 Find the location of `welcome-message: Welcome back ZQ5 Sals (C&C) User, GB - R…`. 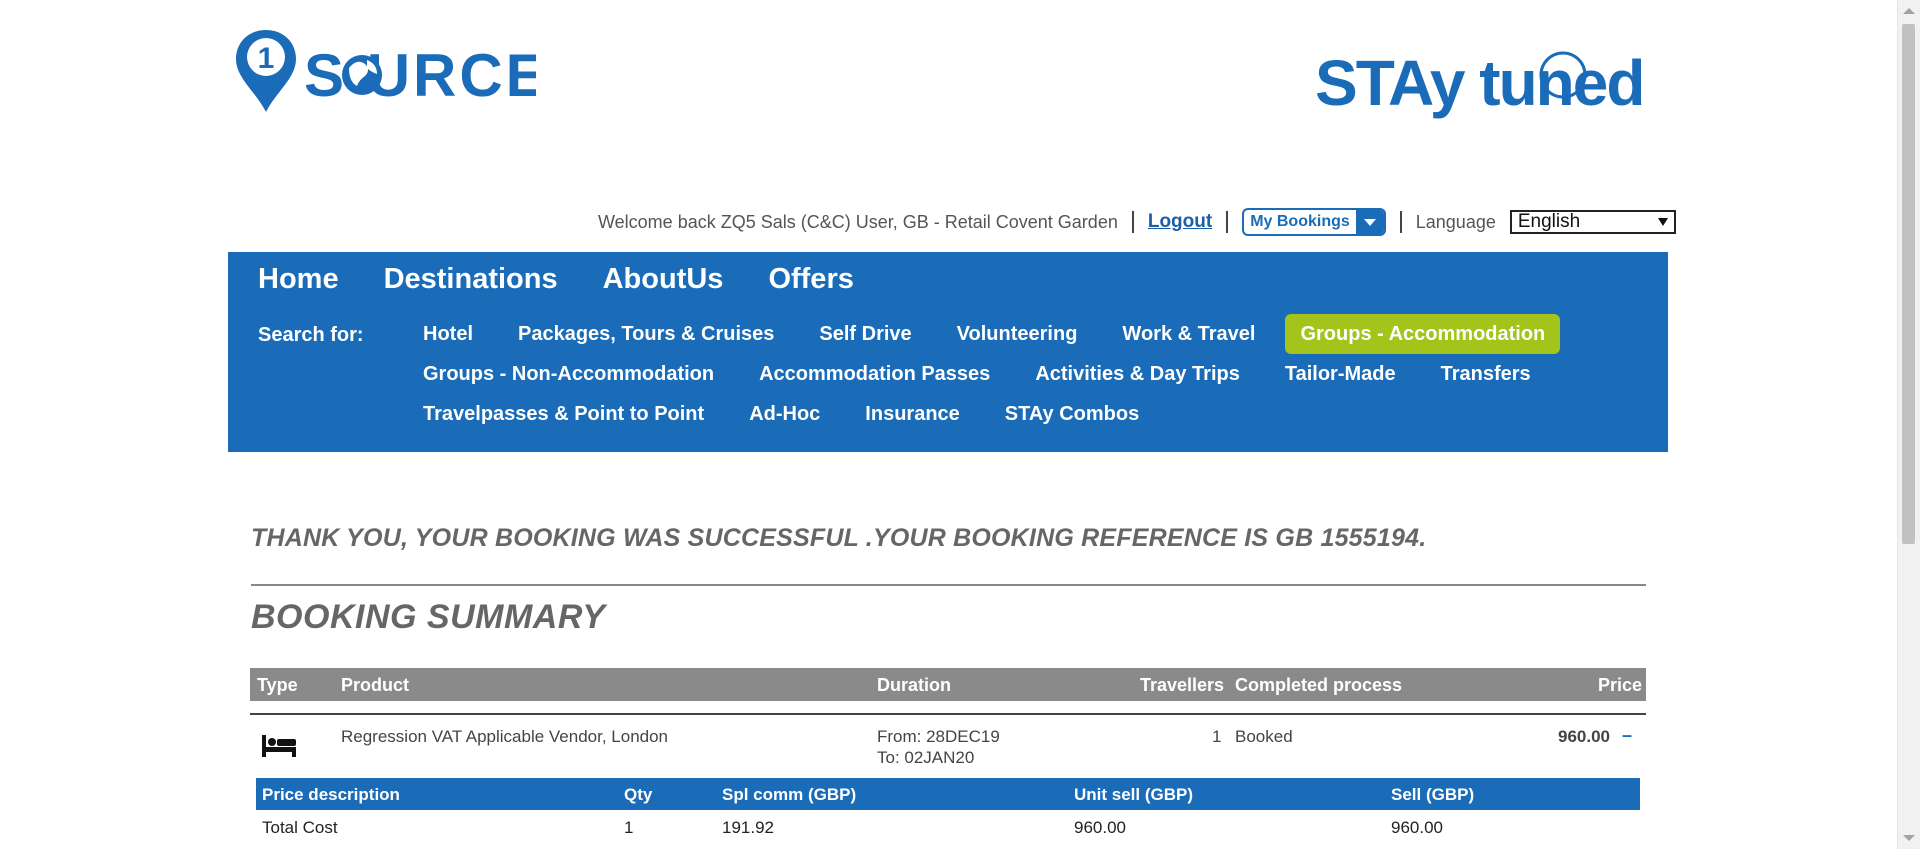

welcome-message: Welcome back ZQ5 Sals (C&C) User, GB - R… is located at coordinates (858, 221).